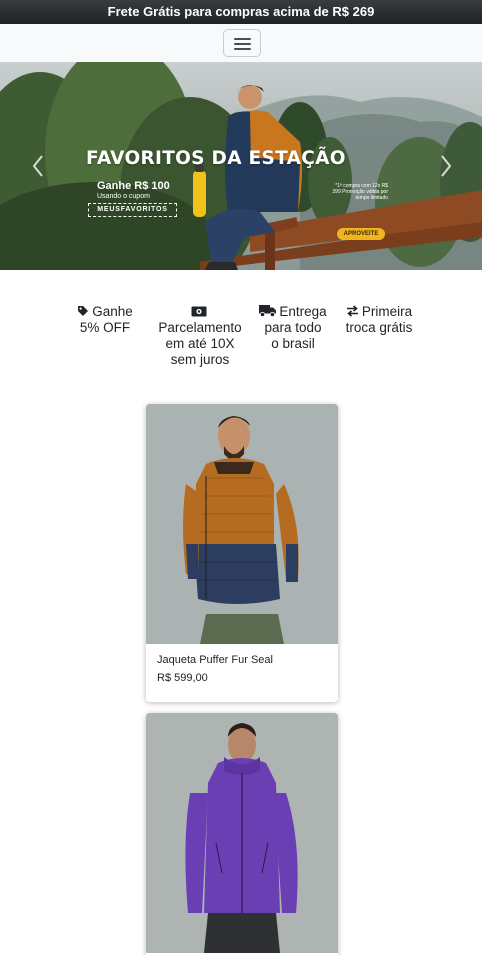 Image resolution: width=482 pixels, height=955 pixels. I want to click on product-card: Jaqueta Puffer Fur Seal R$ 599,00, so click(242, 553).